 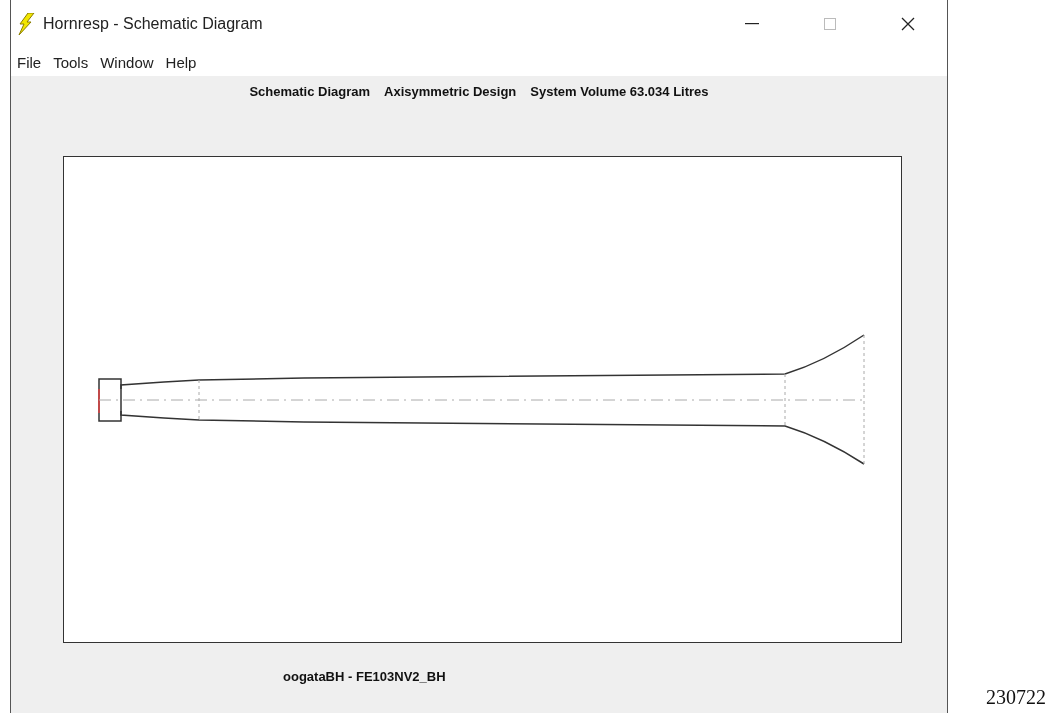 What do you see at coordinates (153, 24) in the screenshot?
I see `window-title: Hornresp - Schematic Diagram` at bounding box center [153, 24].